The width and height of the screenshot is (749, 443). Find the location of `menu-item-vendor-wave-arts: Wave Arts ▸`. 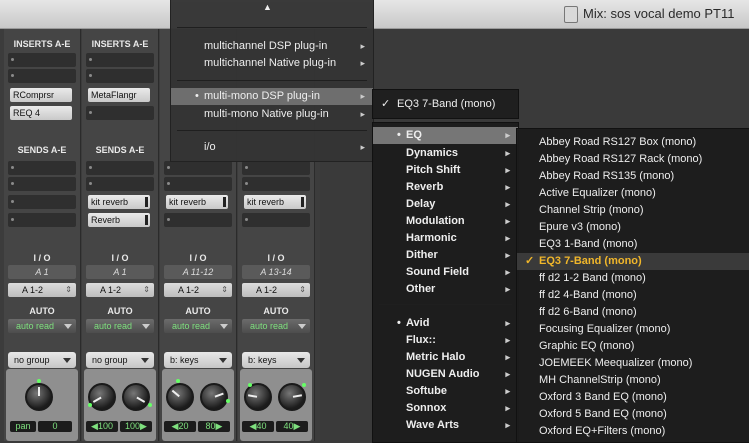

menu-item-vendor-wave-arts: Wave Arts ▸ is located at coordinates (445, 425).